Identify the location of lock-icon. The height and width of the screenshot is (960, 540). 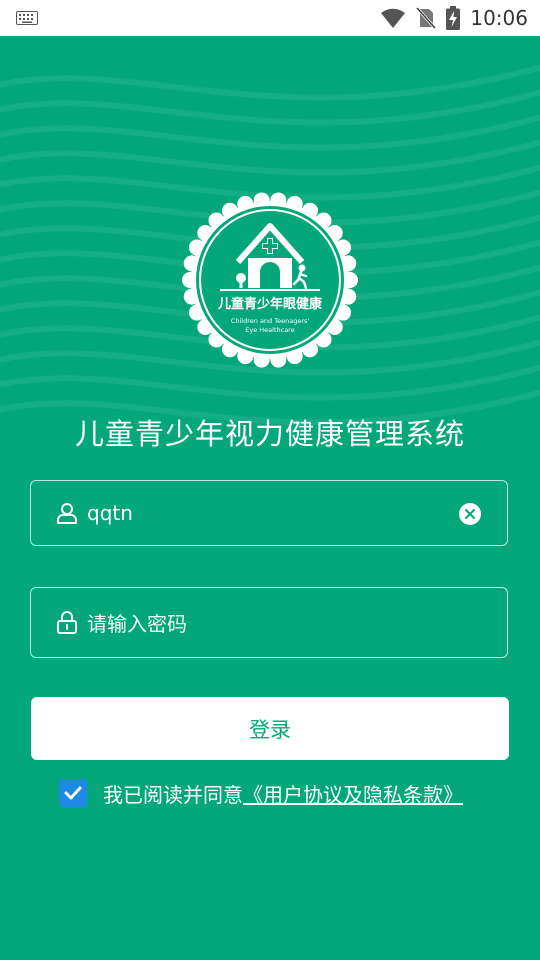
(67, 622).